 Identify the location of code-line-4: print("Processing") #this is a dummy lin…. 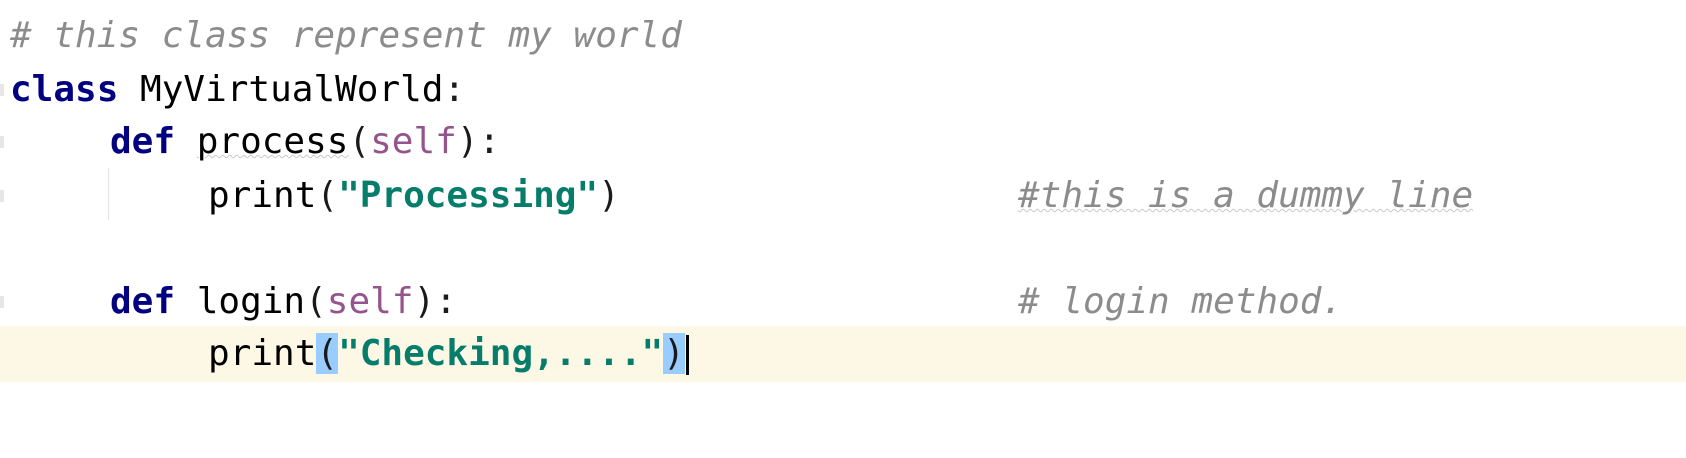
(843, 196).